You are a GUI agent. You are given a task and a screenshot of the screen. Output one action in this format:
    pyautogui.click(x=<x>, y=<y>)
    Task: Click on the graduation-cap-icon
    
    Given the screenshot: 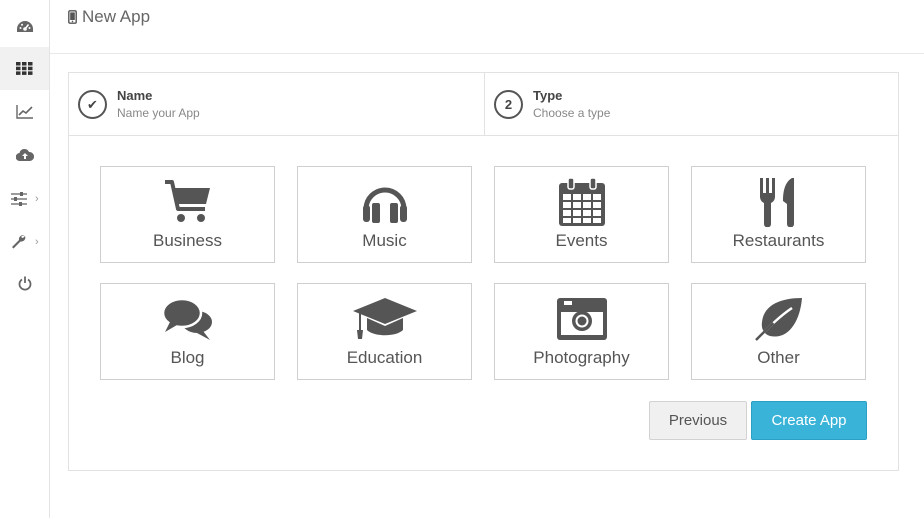 What is the action you would take?
    pyautogui.click(x=384, y=318)
    